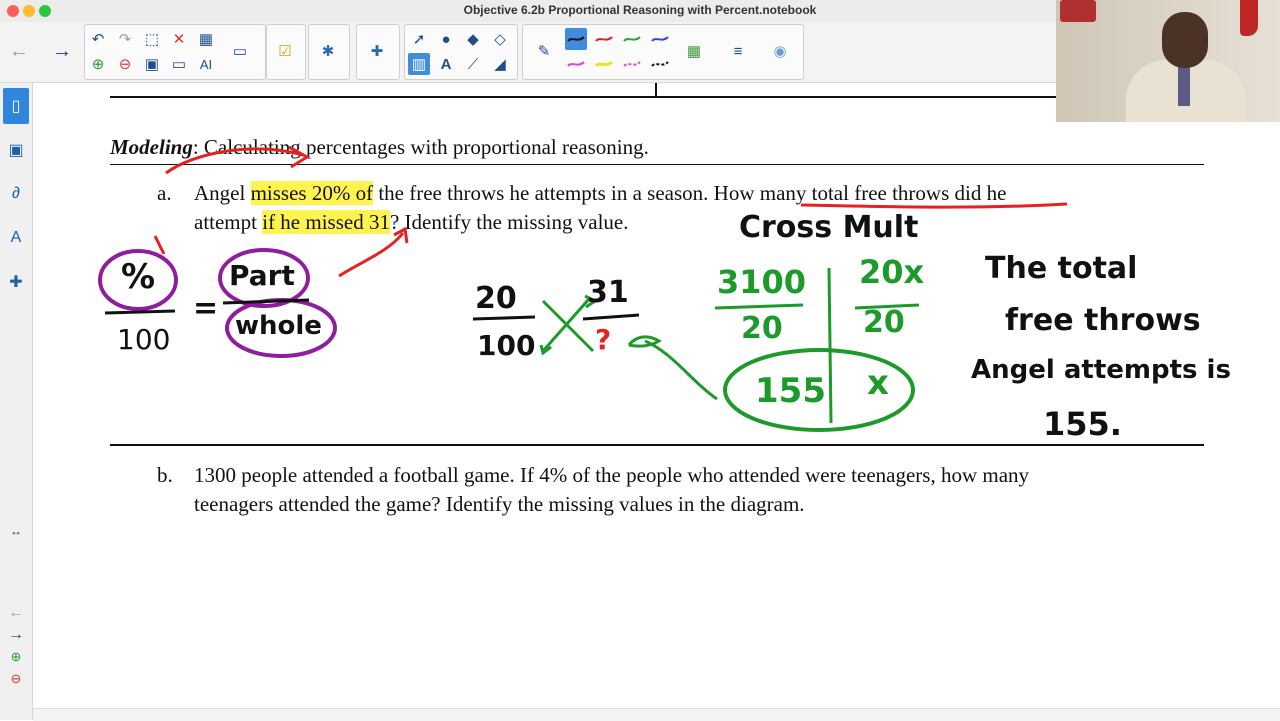 This screenshot has height=721, width=1280. I want to click on ink-whole: whole, so click(278, 326).